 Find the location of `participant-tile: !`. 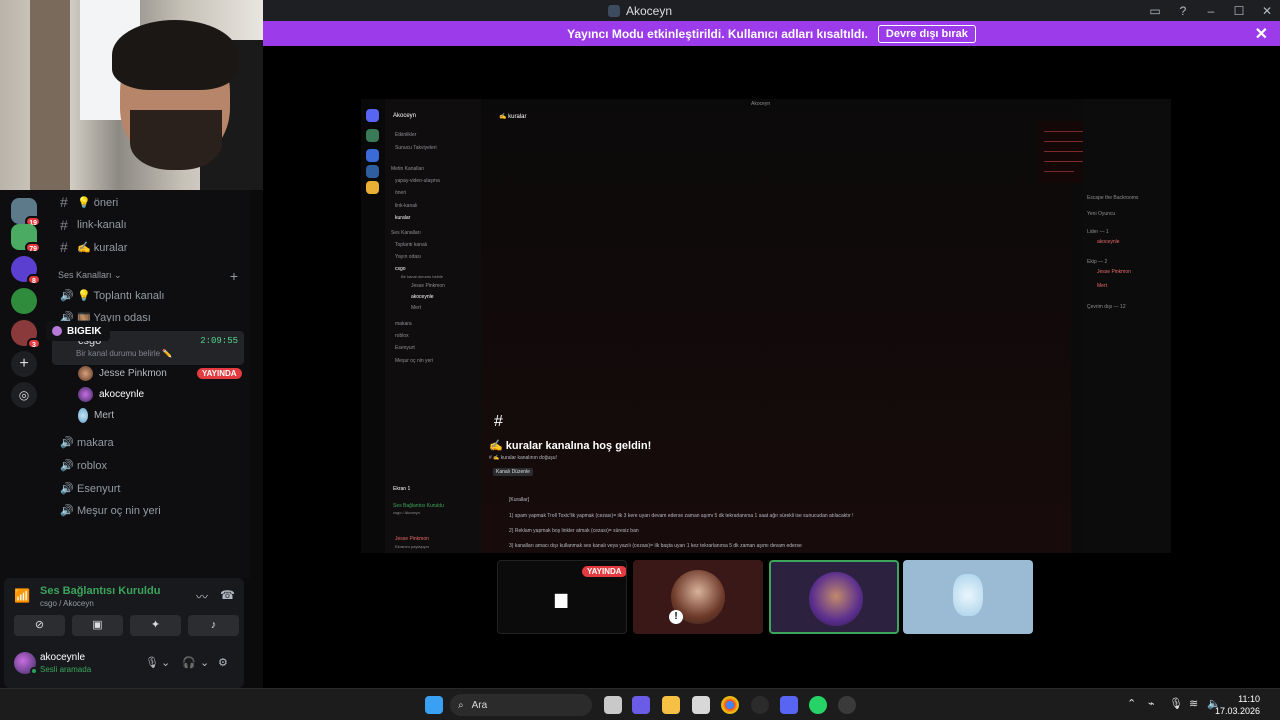

participant-tile: ! is located at coordinates (698, 597).